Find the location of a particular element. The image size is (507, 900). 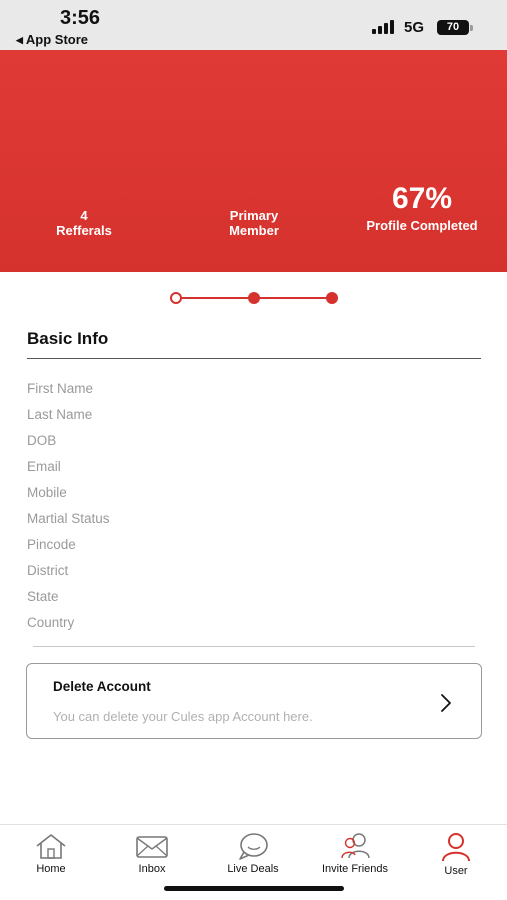

field-state: State is located at coordinates (252, 601).